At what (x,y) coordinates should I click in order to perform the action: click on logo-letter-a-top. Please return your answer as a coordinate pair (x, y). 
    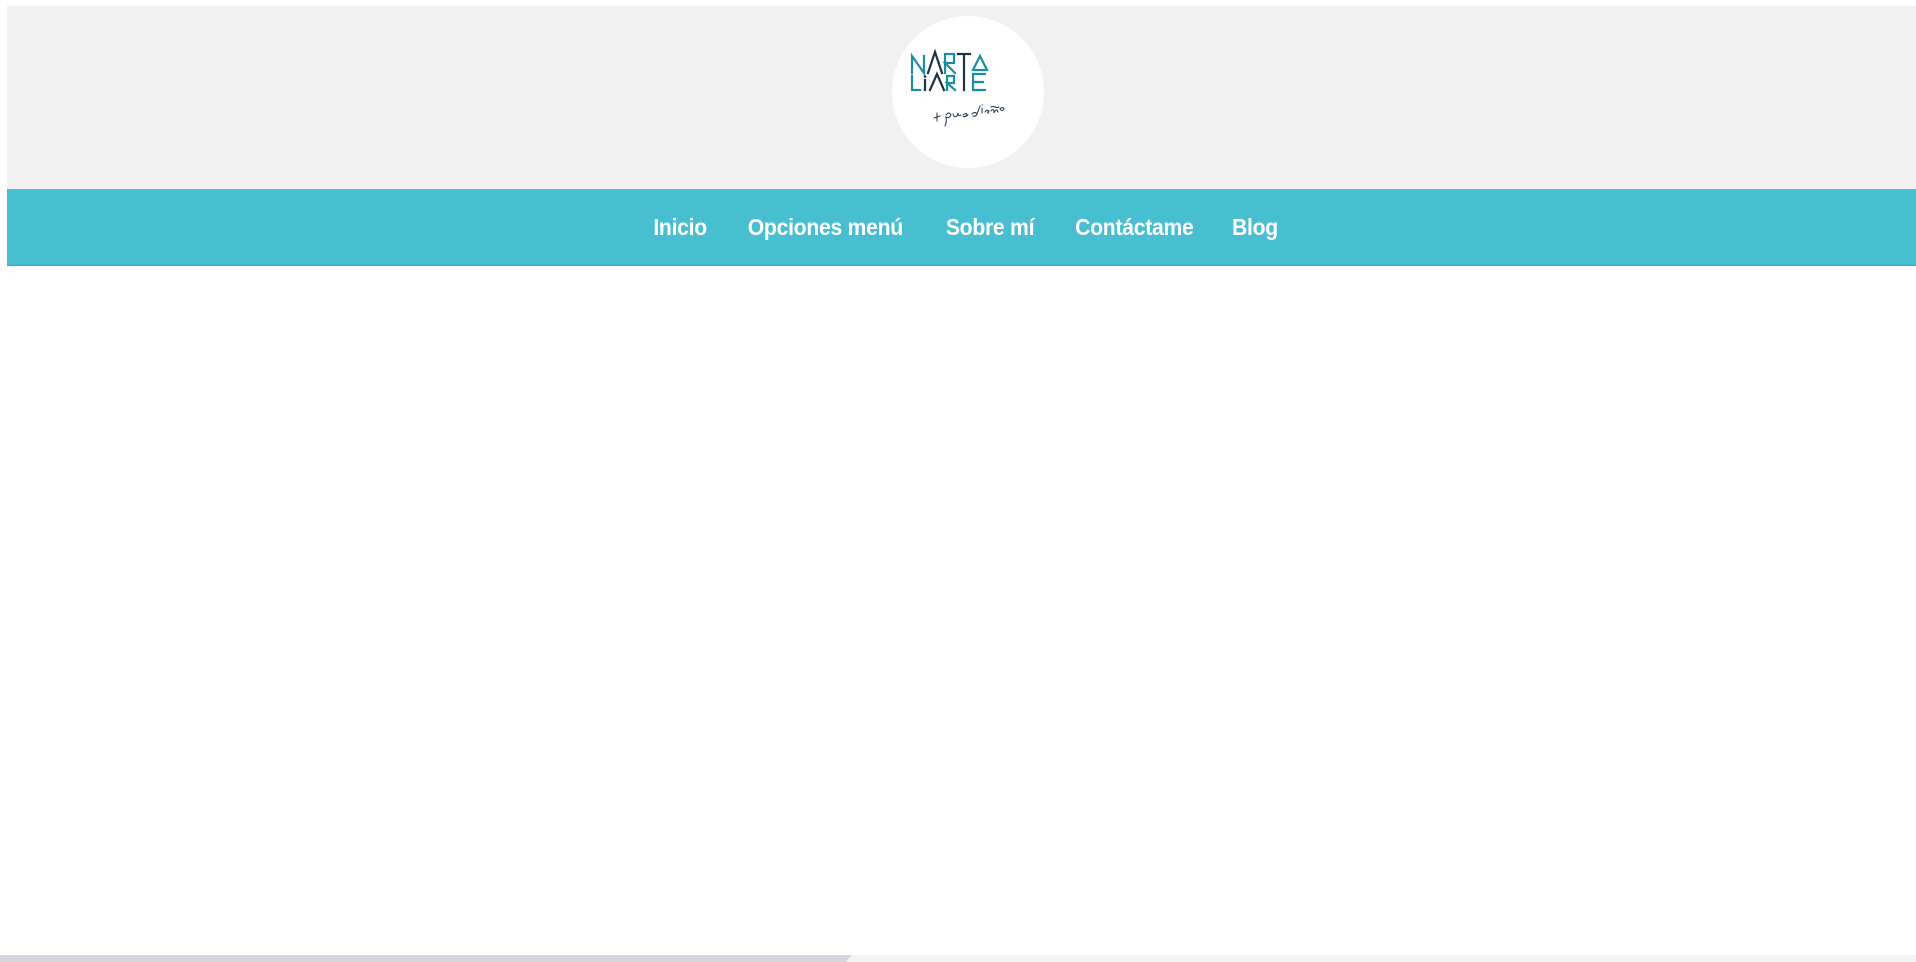
    Looking at the image, I should click on (935, 61).